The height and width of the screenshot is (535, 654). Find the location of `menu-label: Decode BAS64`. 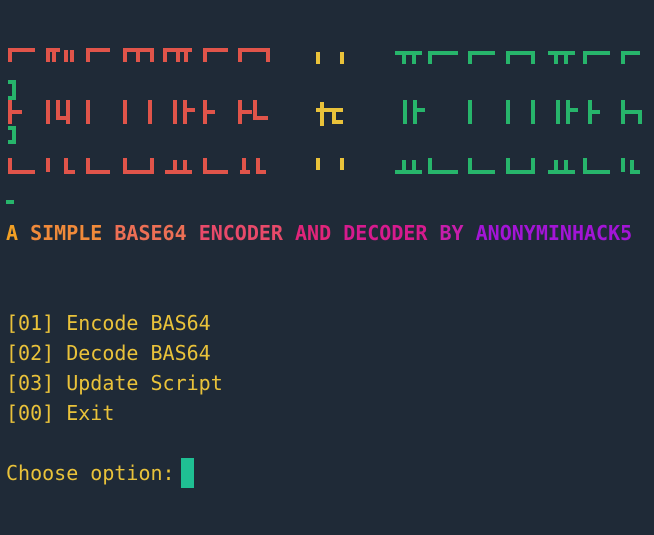

menu-label: Decode BAS64 is located at coordinates (138, 353).